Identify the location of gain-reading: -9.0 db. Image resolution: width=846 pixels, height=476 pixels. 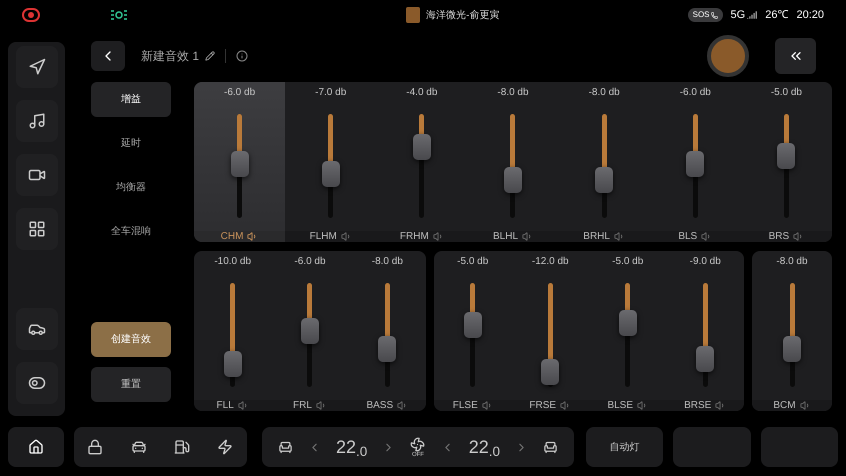
(705, 262).